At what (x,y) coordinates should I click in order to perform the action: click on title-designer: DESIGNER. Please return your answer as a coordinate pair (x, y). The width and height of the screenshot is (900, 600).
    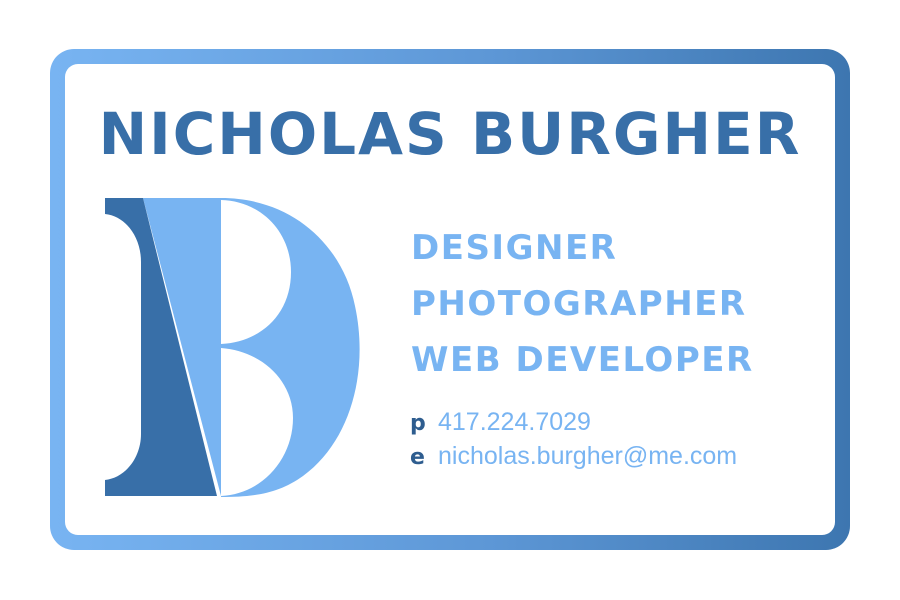
    Looking at the image, I should click on (514, 248).